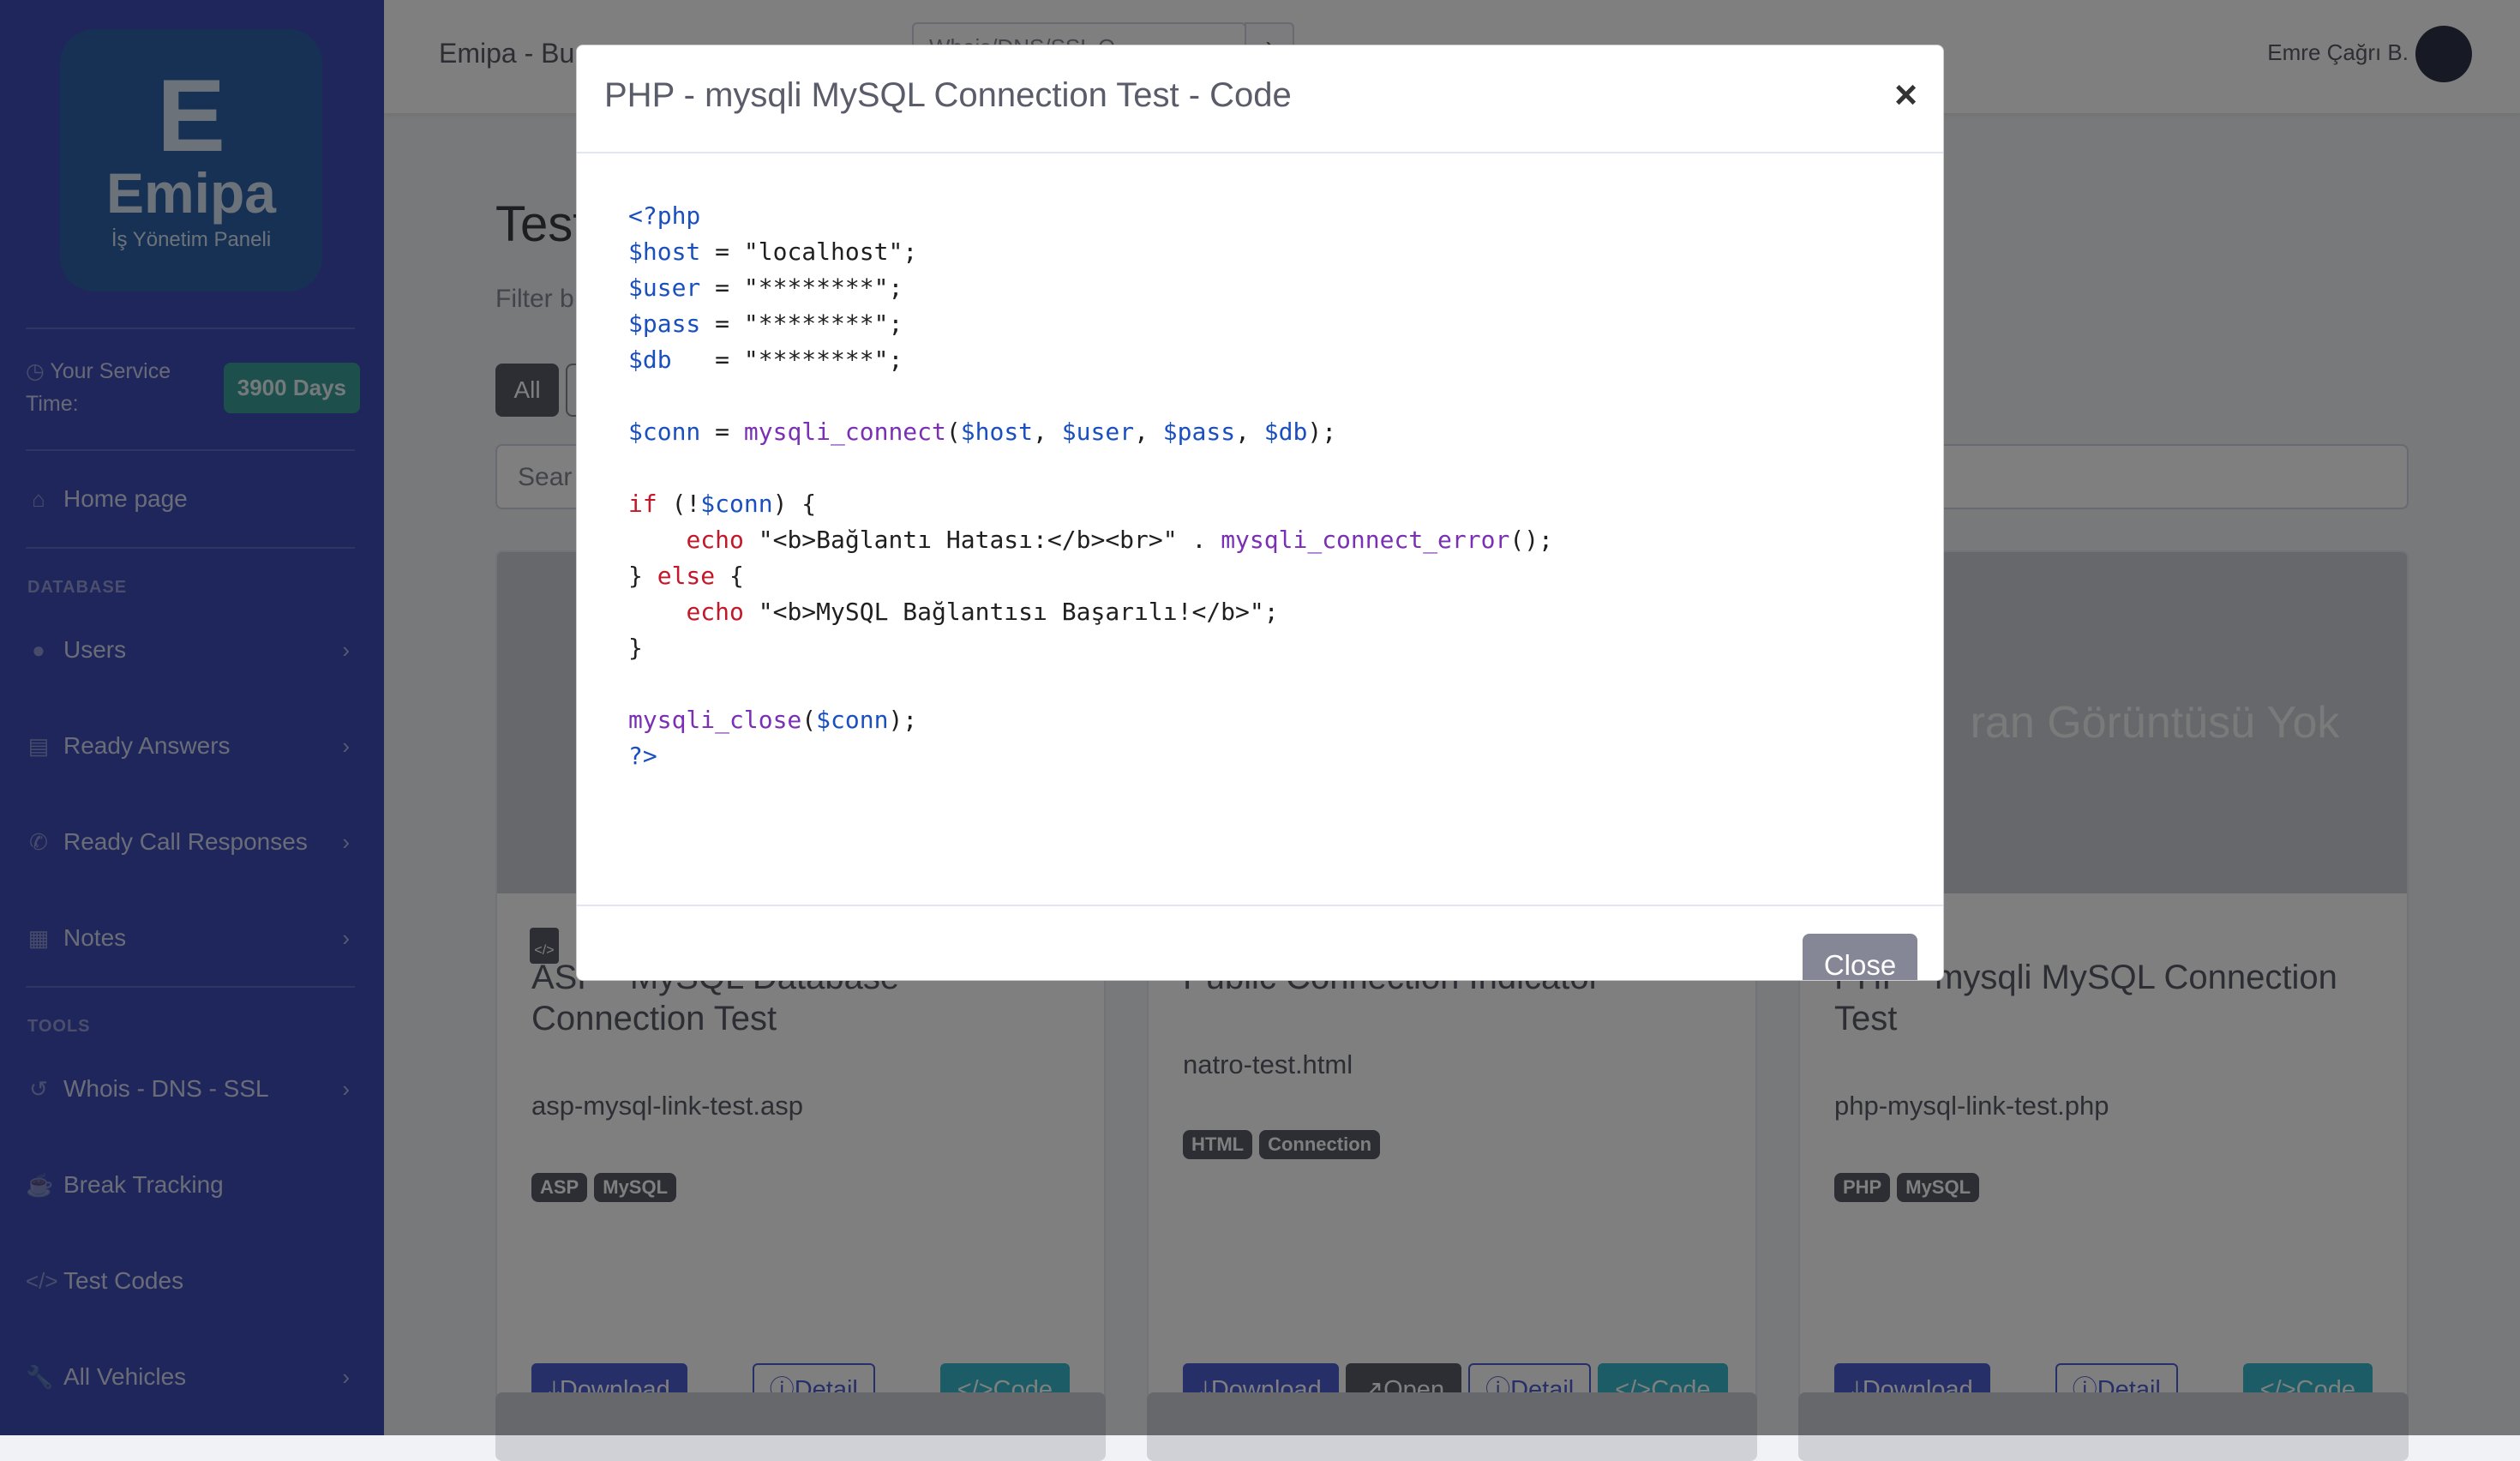 The height and width of the screenshot is (1461, 2520). I want to click on code-token: mysqli_connect, so click(844, 432).